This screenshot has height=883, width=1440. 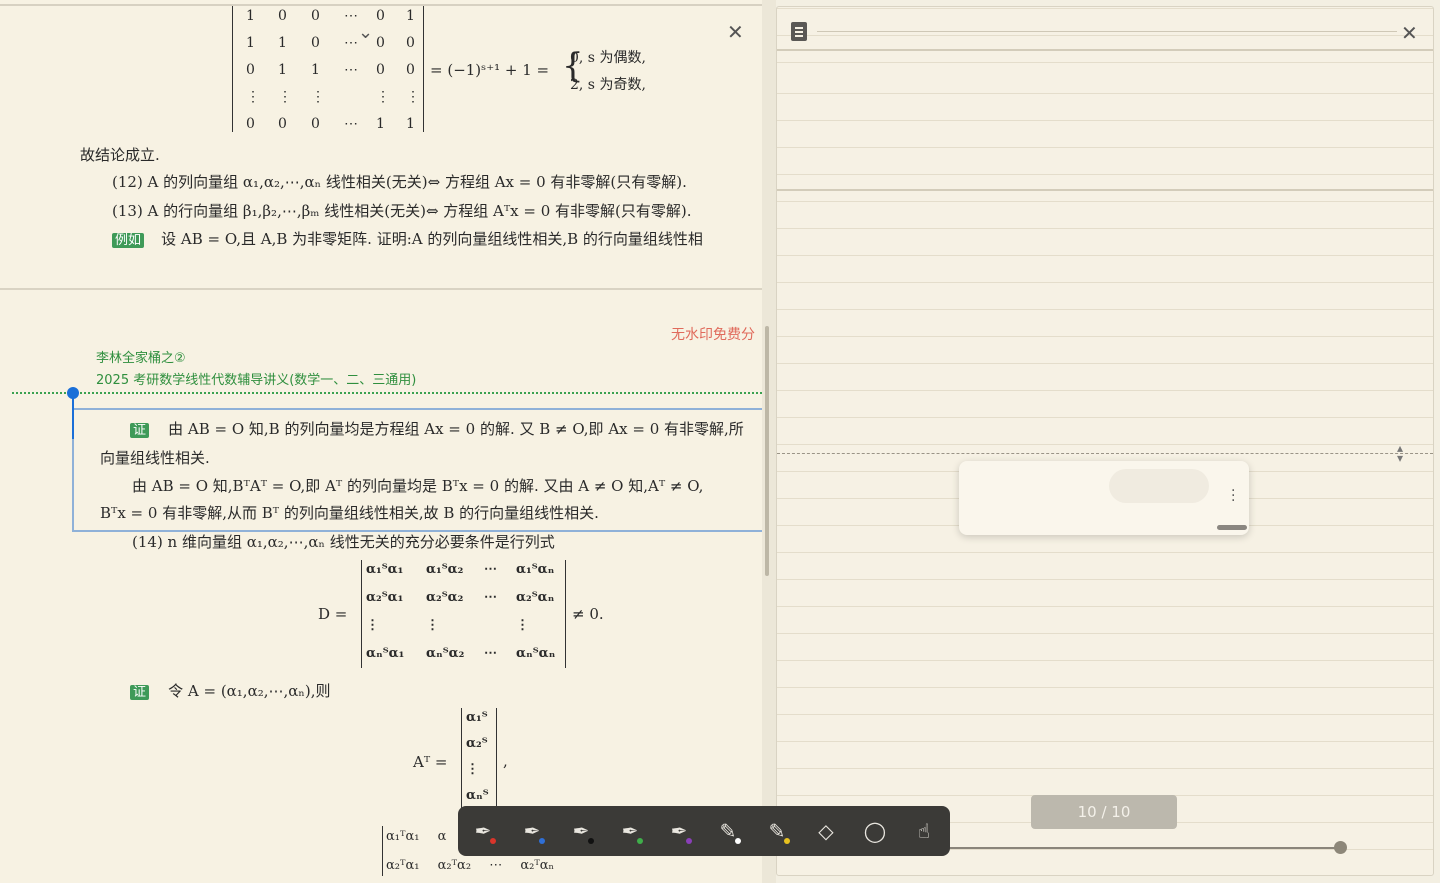 What do you see at coordinates (826, 831) in the screenshot?
I see `eraser-icon: ◇` at bounding box center [826, 831].